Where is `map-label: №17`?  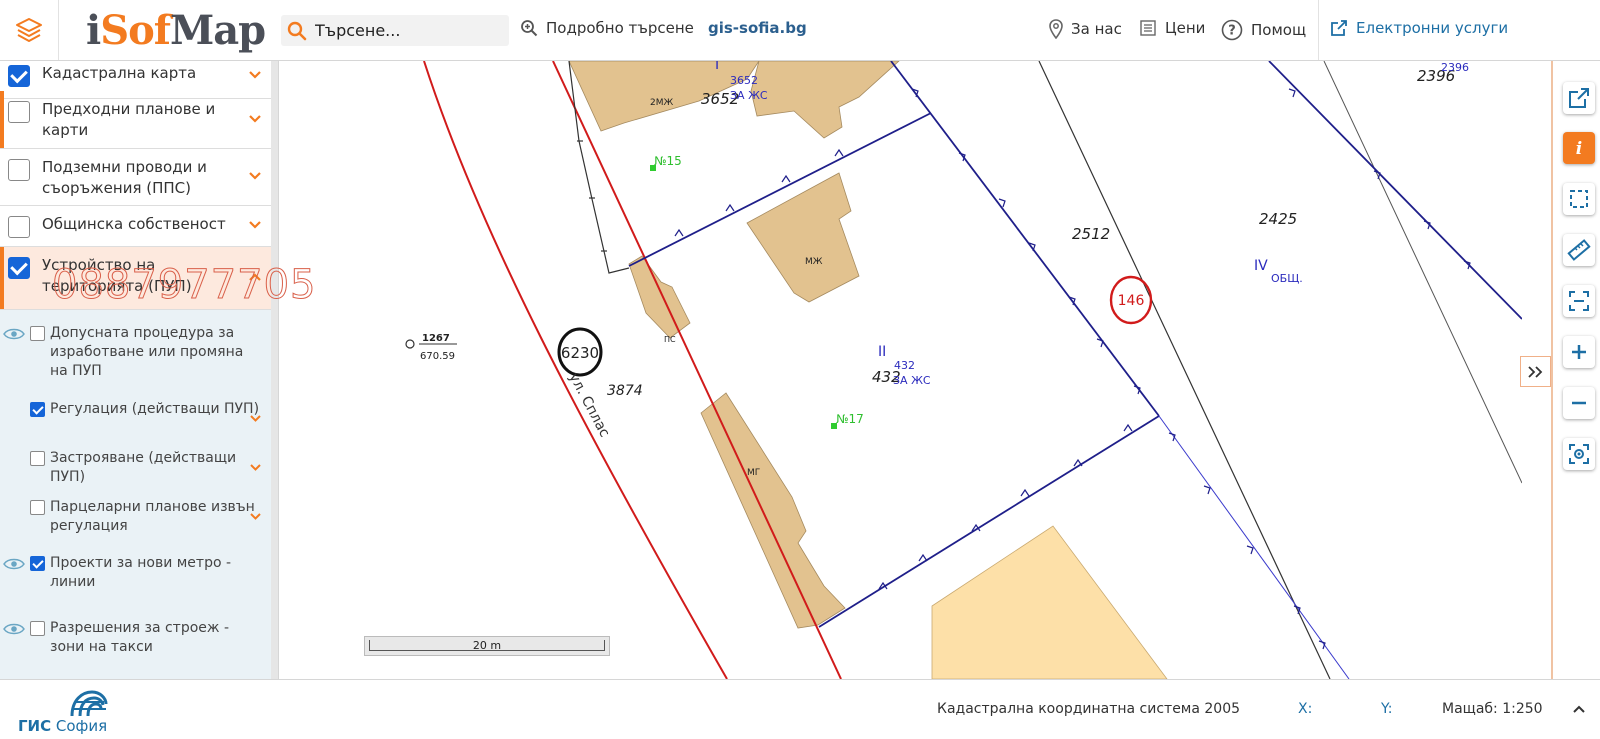 map-label: №17 is located at coordinates (850, 419).